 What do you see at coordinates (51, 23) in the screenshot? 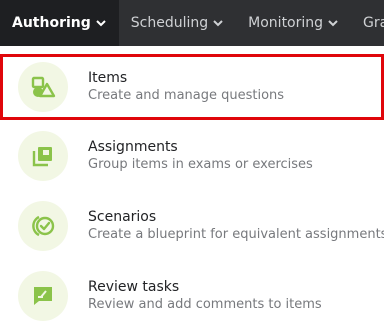
I see `tab-label: Authoring` at bounding box center [51, 23].